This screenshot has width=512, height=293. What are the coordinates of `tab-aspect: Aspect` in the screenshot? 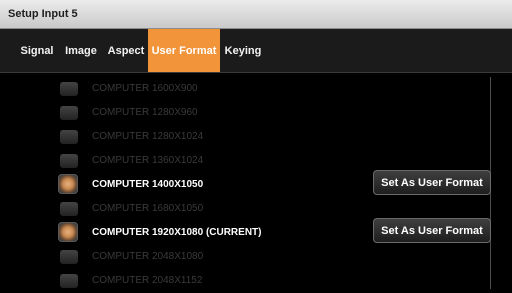 It's located at (126, 50).